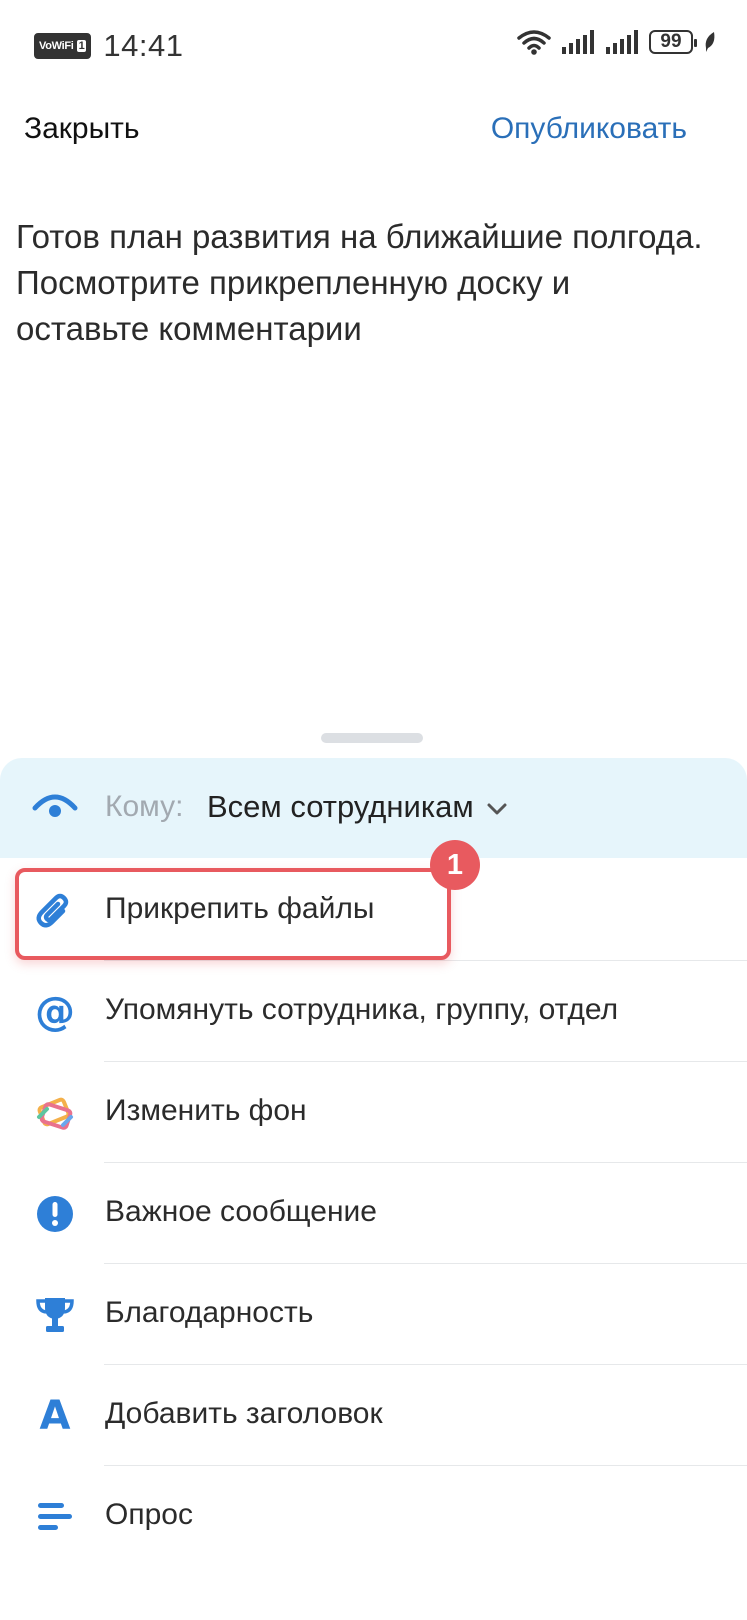 This screenshot has height=1620, width=747. What do you see at coordinates (55, 1517) in the screenshot?
I see `poll-icon` at bounding box center [55, 1517].